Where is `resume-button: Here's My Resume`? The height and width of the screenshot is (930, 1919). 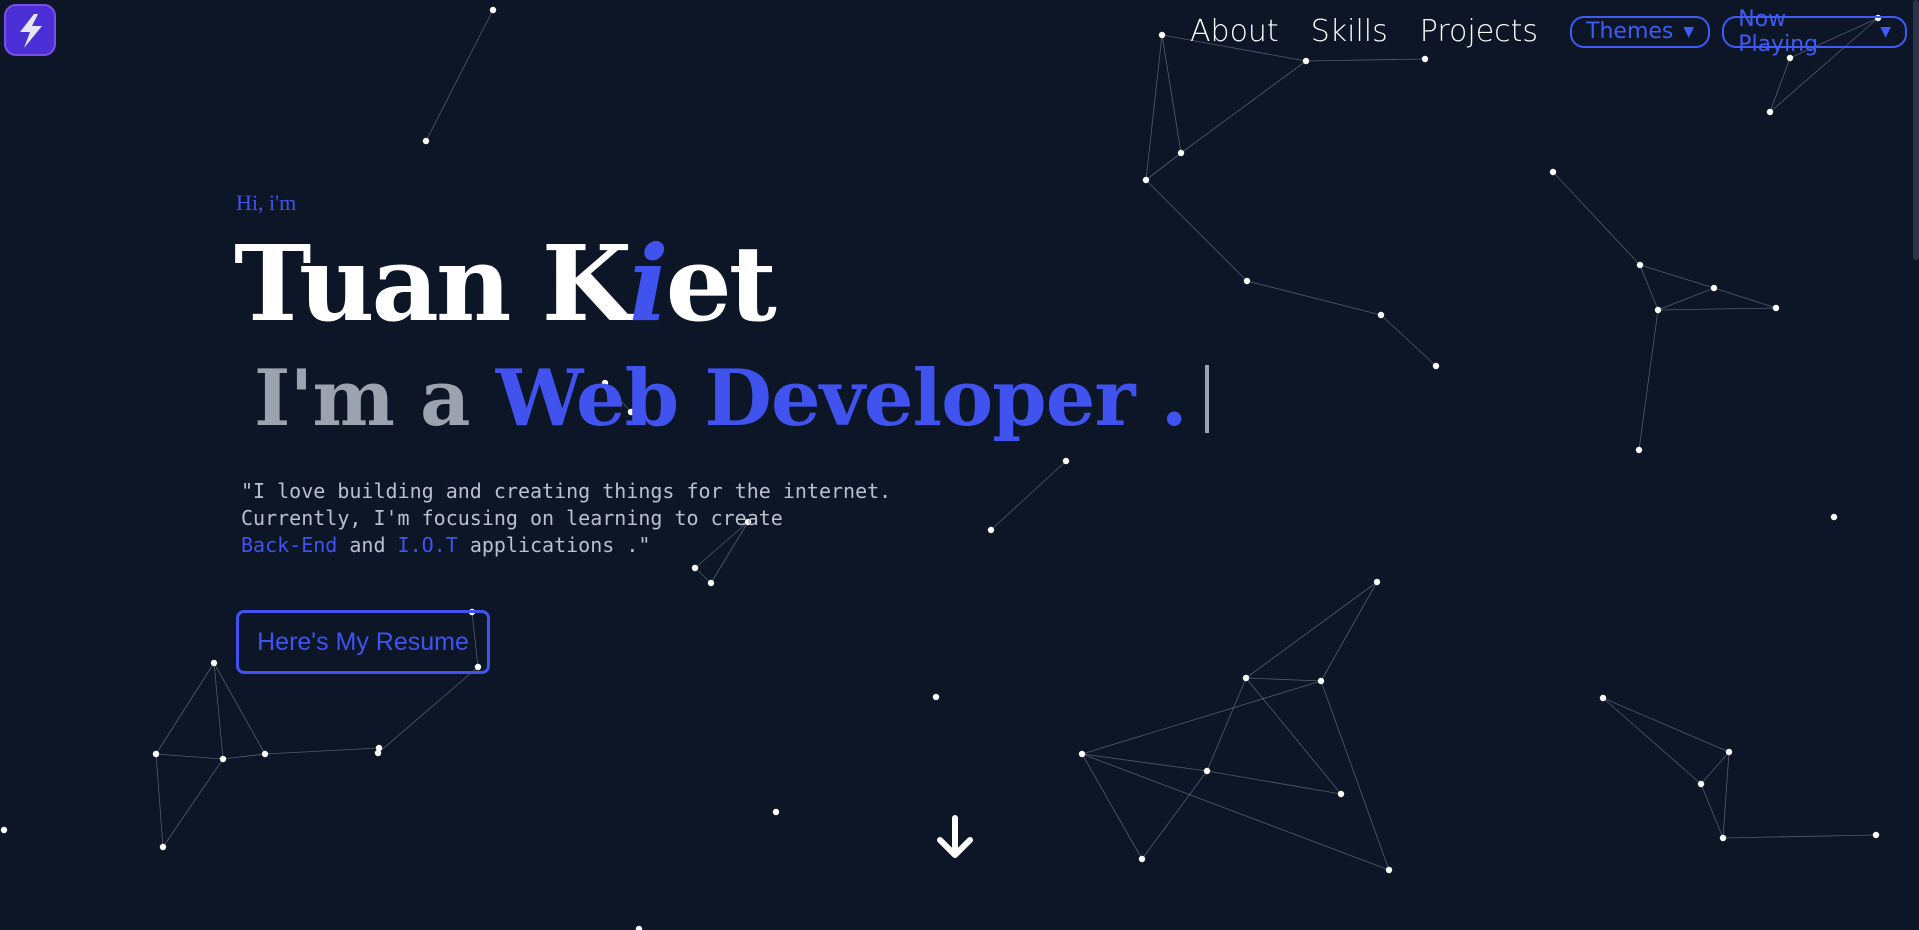
resume-button: Here's My Resume is located at coordinates (363, 642).